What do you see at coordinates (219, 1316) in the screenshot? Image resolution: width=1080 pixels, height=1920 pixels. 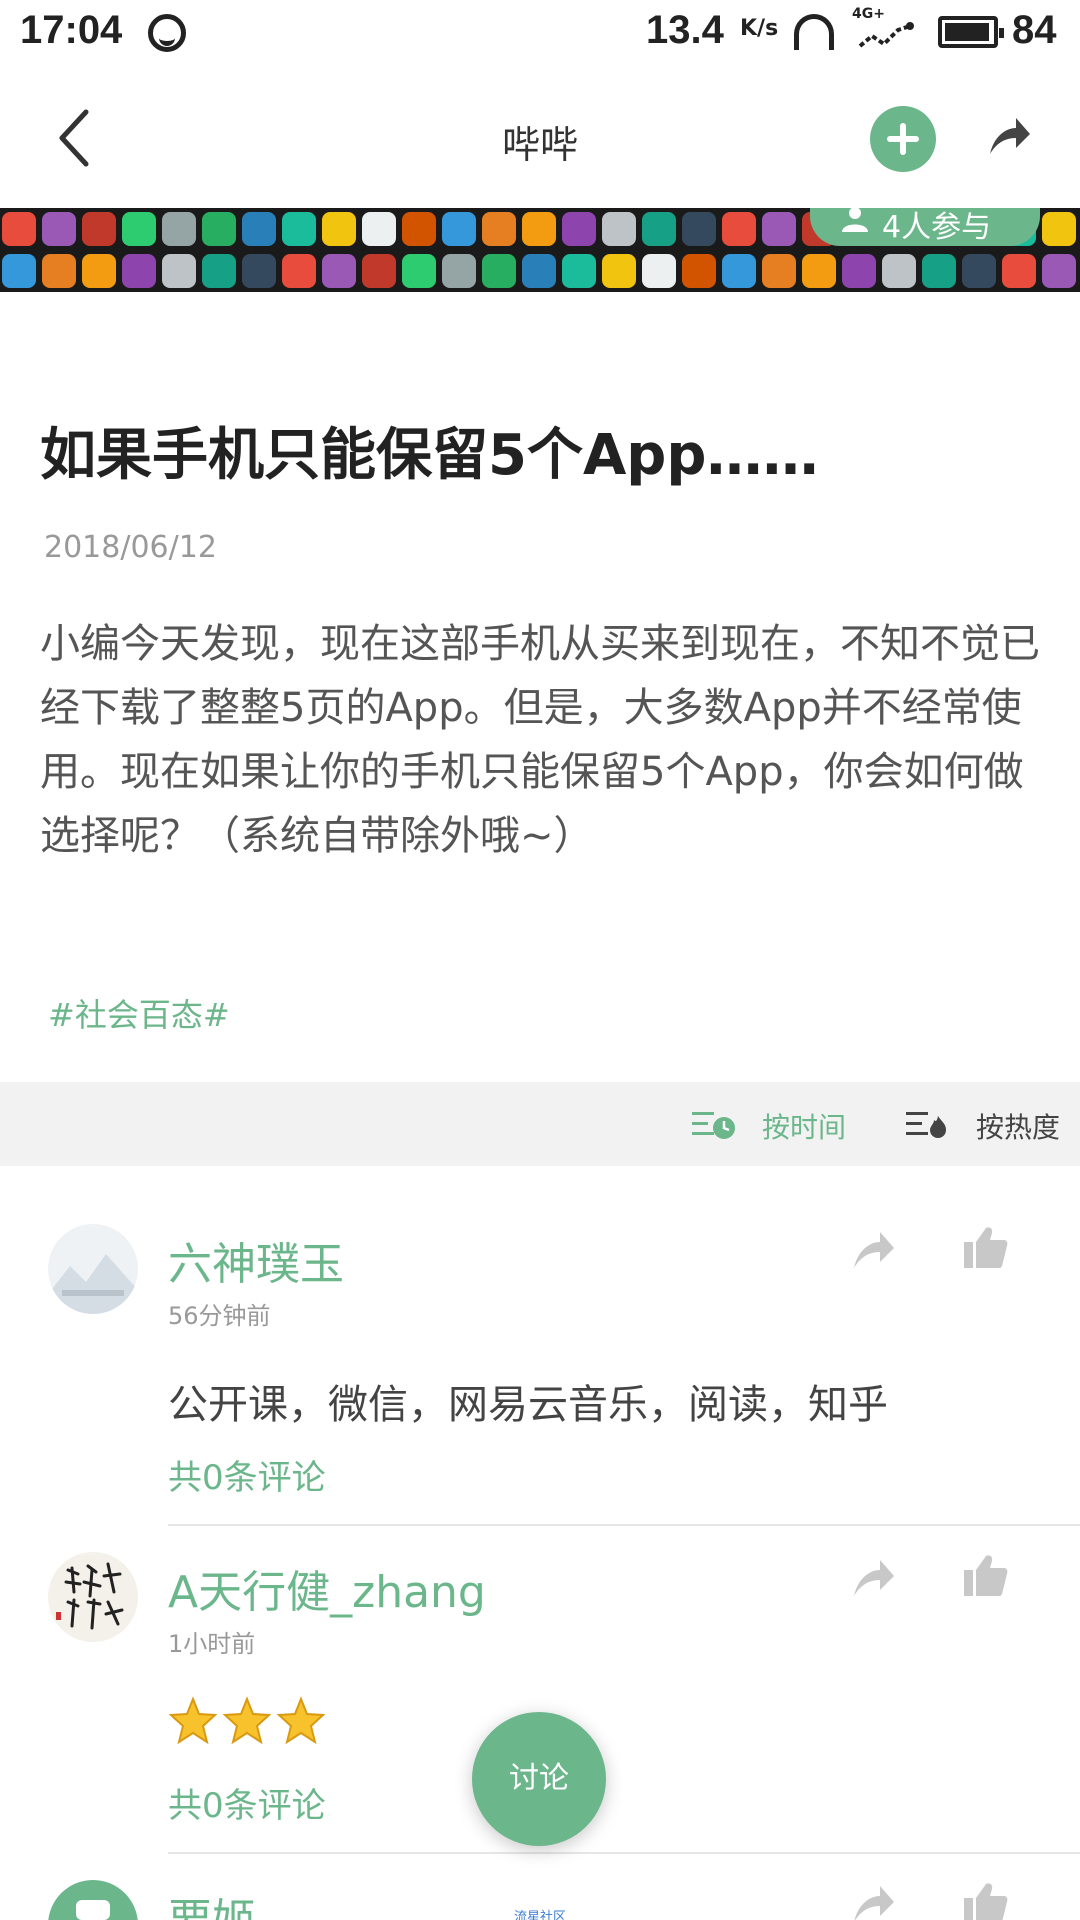 I see `comment-time: 56分钟前` at bounding box center [219, 1316].